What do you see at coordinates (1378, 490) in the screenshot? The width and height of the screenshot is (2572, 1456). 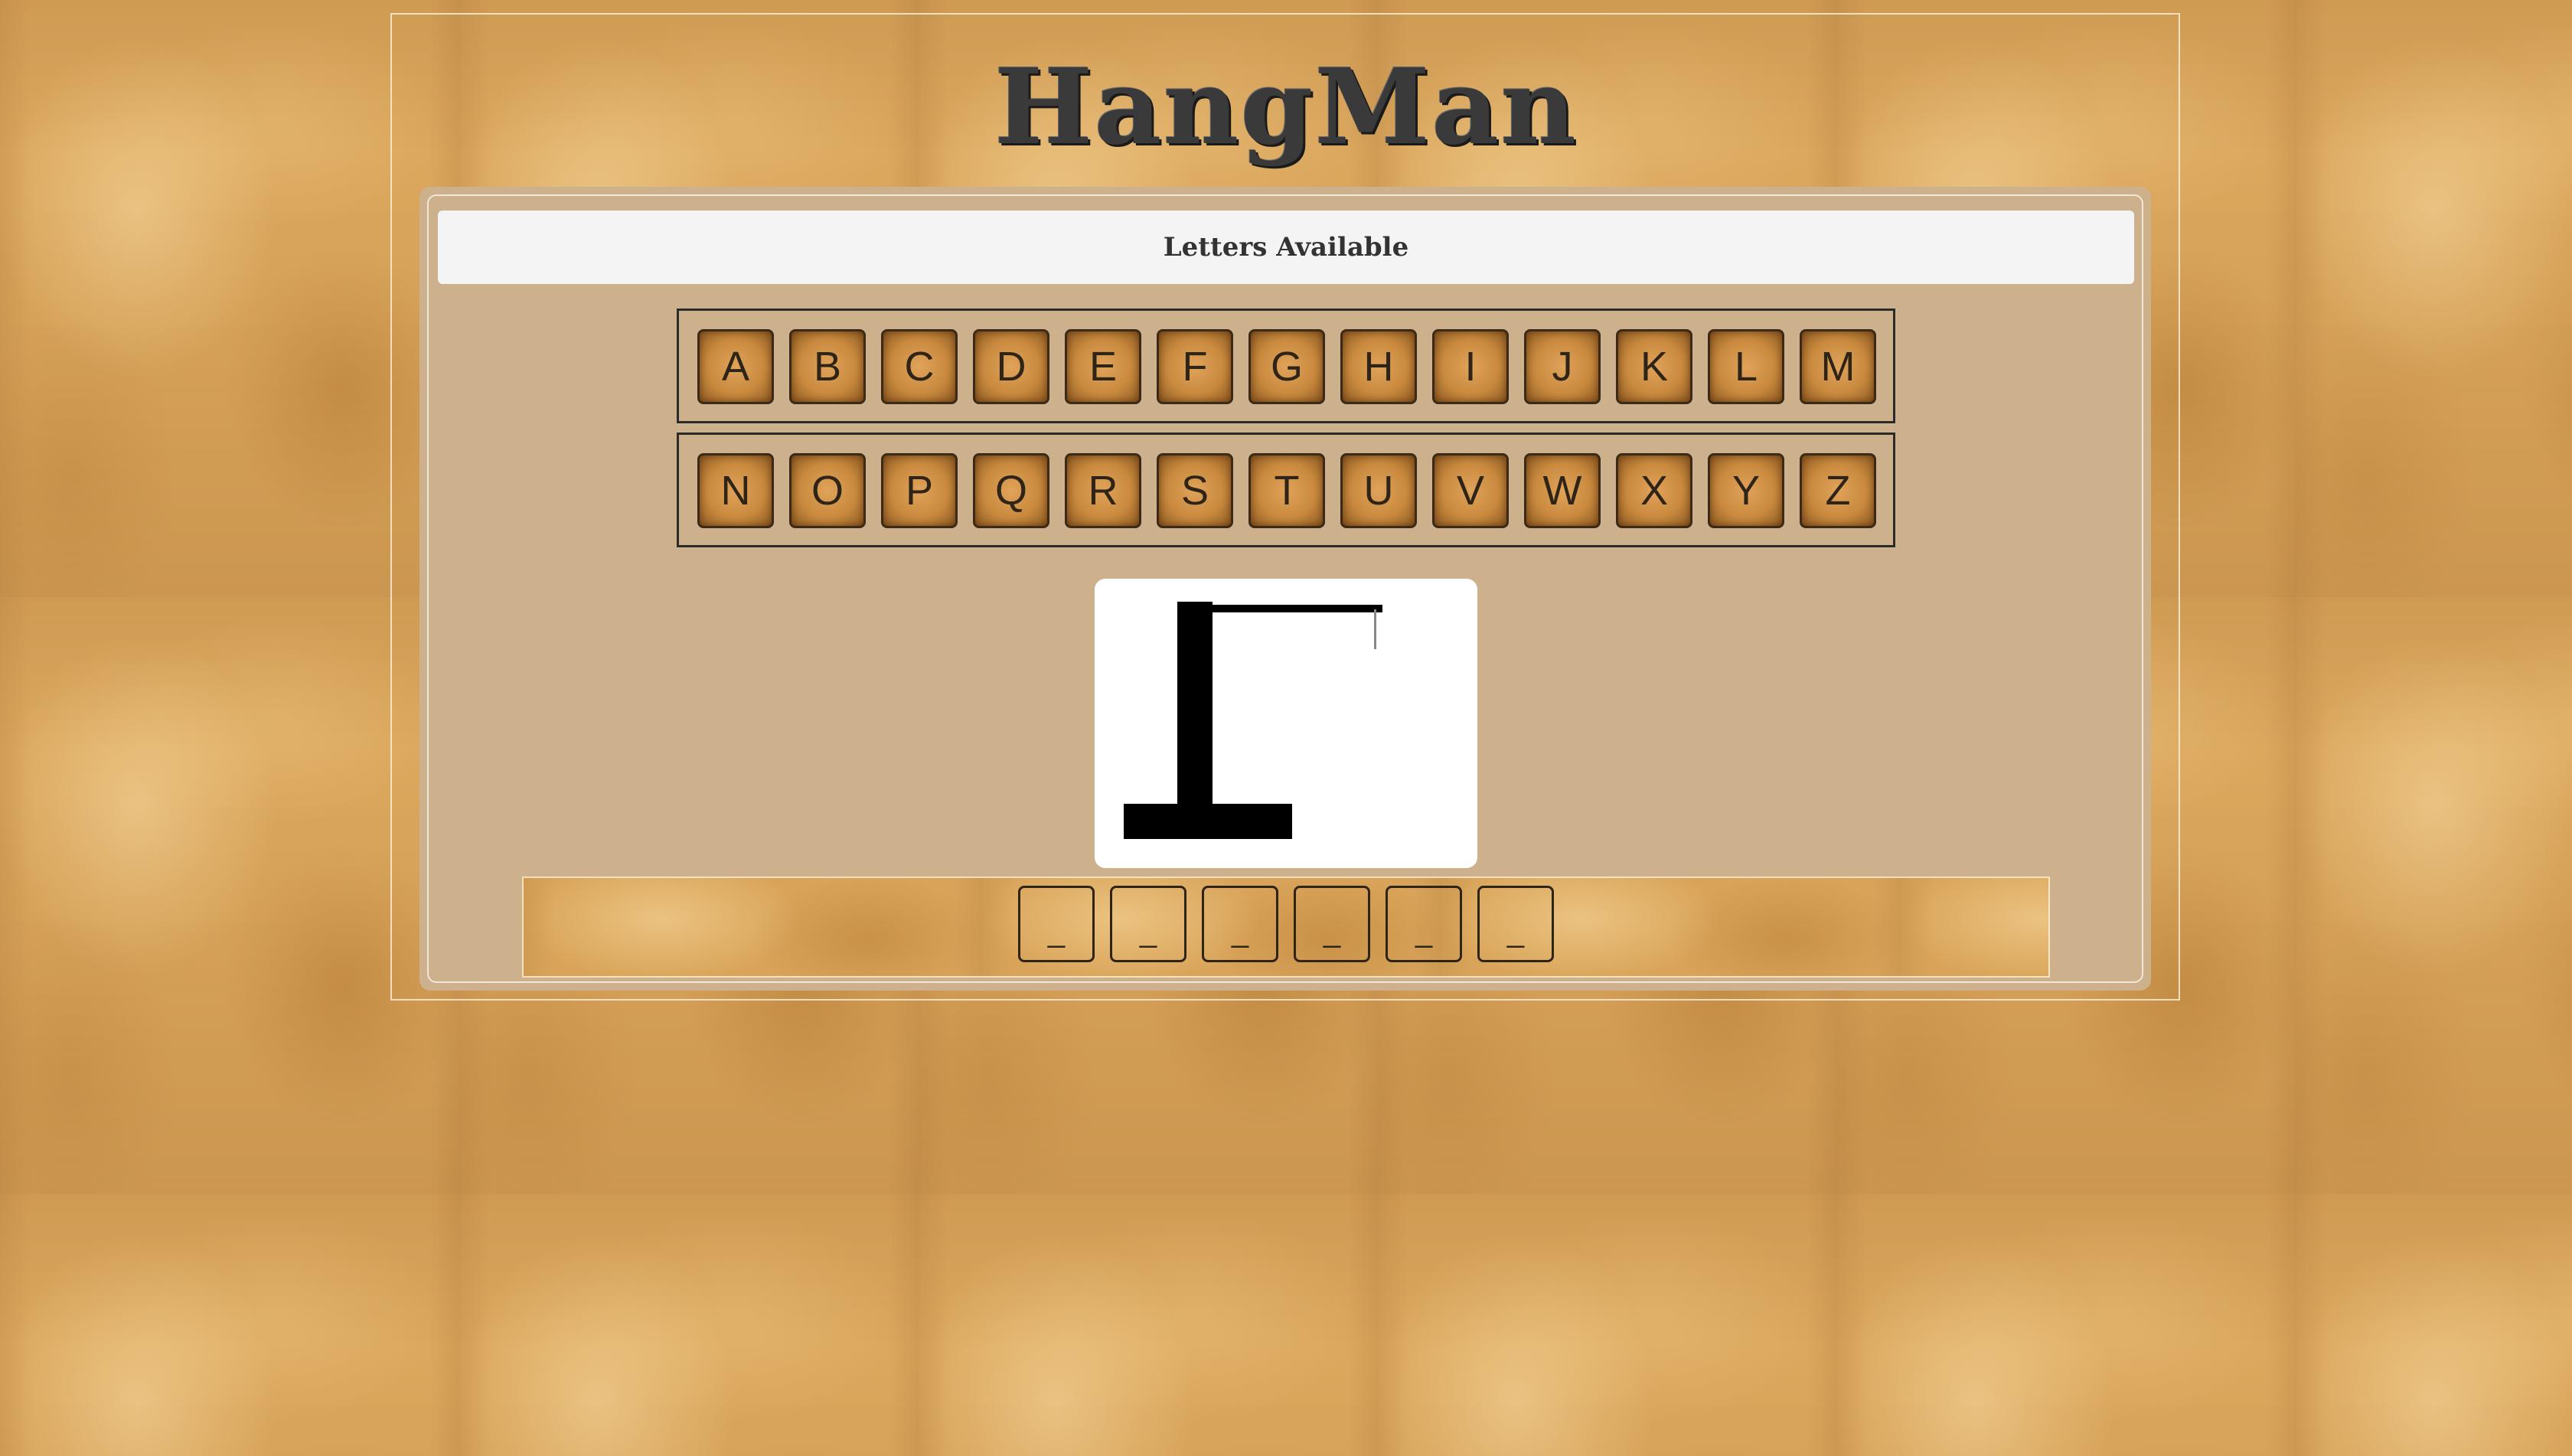 I see `letter-button-u: U` at bounding box center [1378, 490].